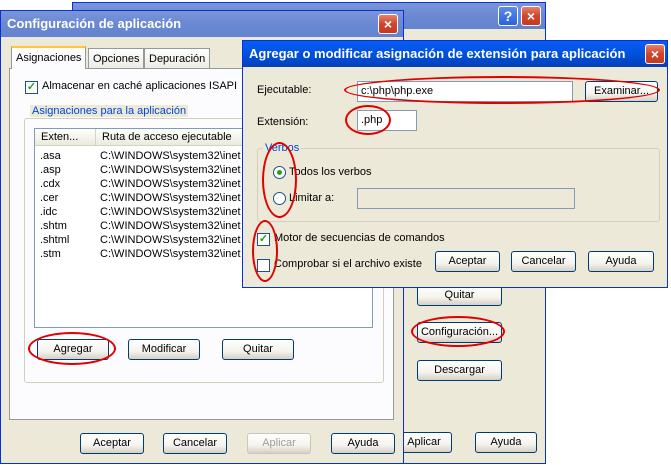 Image resolution: width=671 pixels, height=465 pixels. Describe the element at coordinates (502, 90) in the screenshot. I see `executable-highlight` at that location.